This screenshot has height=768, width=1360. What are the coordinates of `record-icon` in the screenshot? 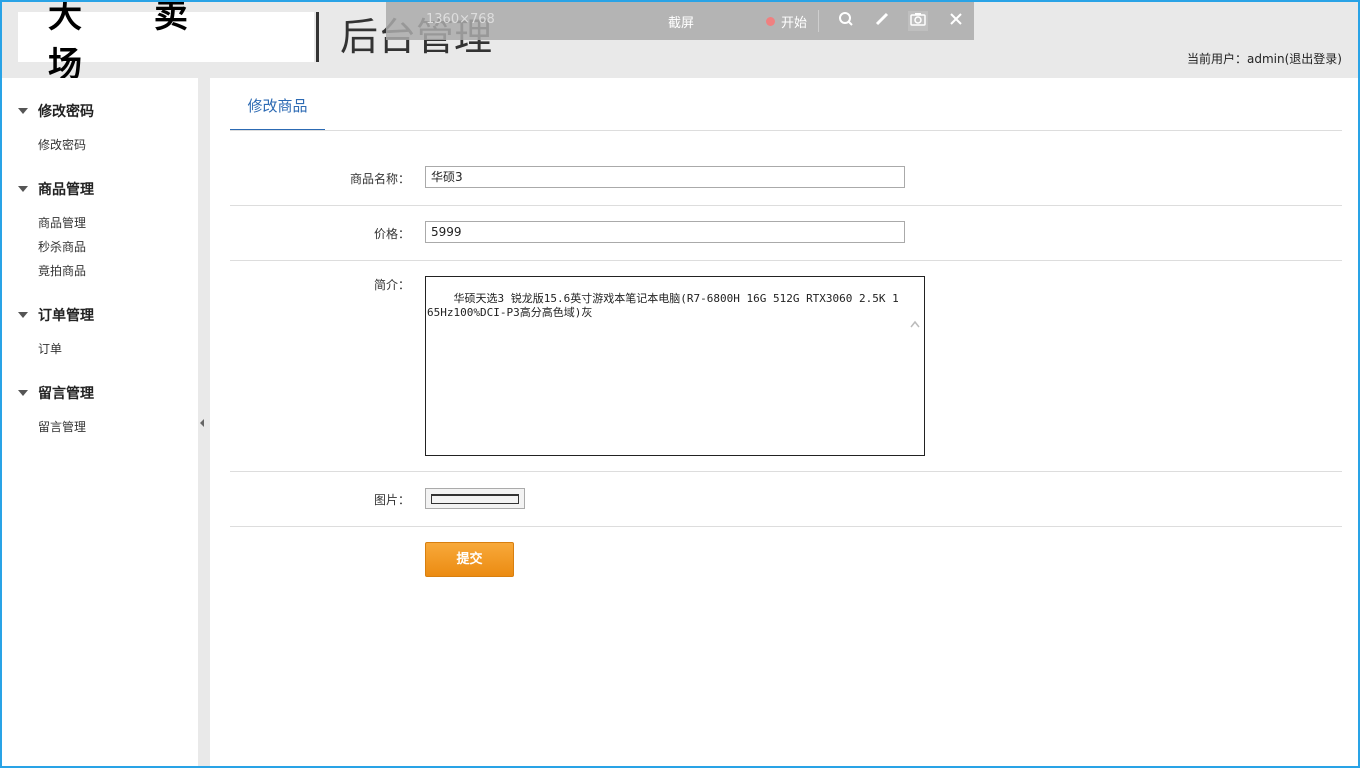 It's located at (770, 21).